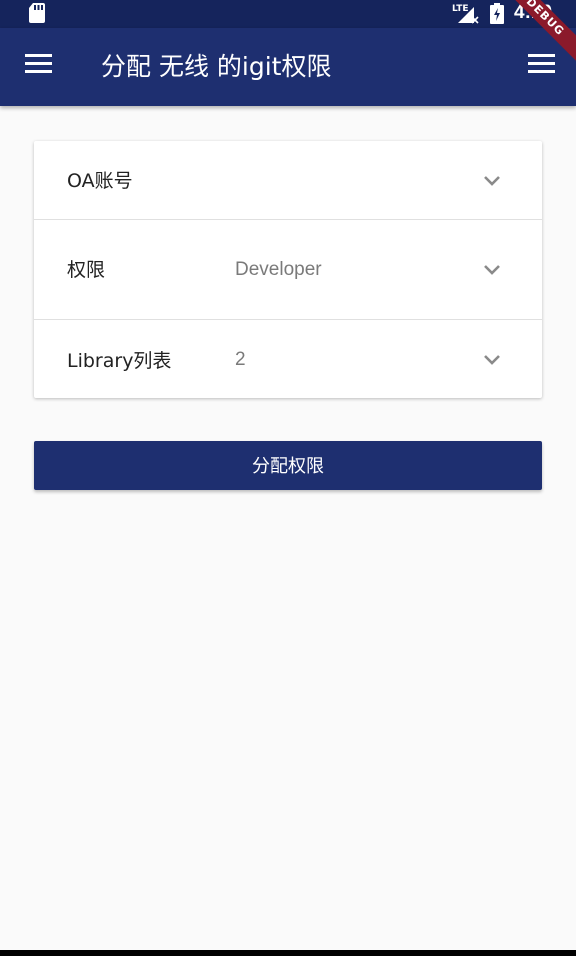 The image size is (576, 956). Describe the element at coordinates (278, 269) in the screenshot. I see `permission-value: Developer` at that location.